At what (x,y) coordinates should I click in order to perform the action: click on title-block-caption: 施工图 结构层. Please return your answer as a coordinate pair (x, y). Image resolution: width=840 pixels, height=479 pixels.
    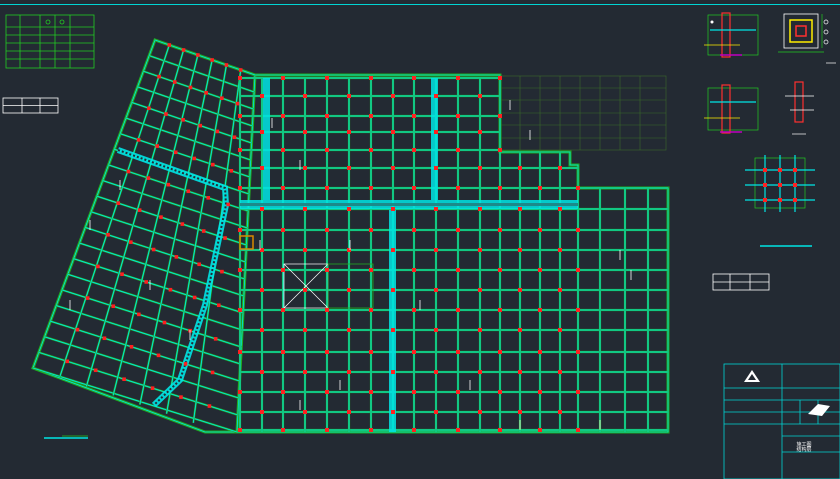
    Looking at the image, I should click on (804, 447).